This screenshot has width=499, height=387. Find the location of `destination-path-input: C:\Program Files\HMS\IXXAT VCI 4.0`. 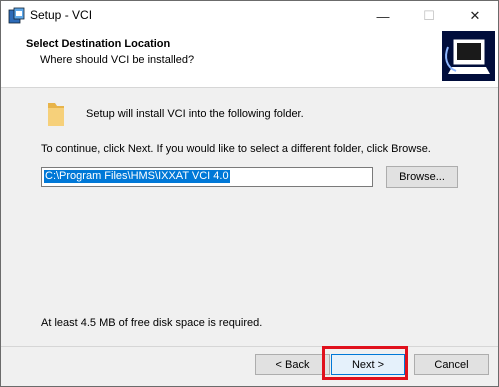

destination-path-input: C:\Program Files\HMS\IXXAT VCI 4.0 is located at coordinates (207, 177).